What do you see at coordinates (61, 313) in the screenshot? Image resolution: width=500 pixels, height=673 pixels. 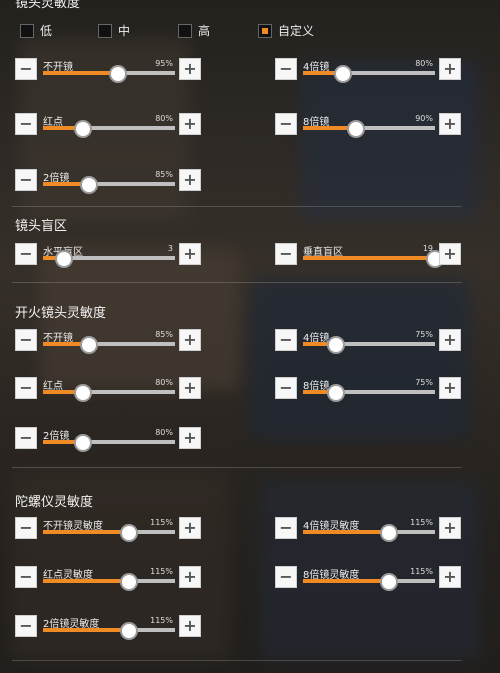 I see `section-title-fire-sensitivity: 开火镜头灵敏度` at bounding box center [61, 313].